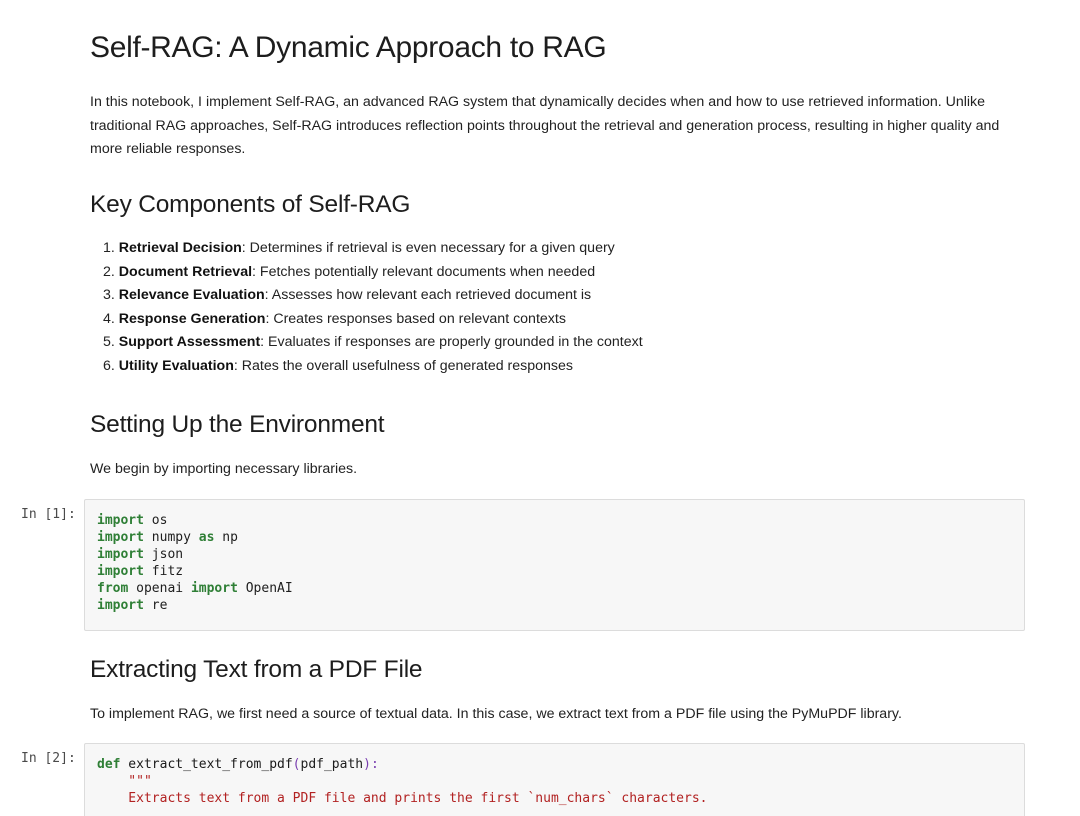 The height and width of the screenshot is (816, 1080). Describe the element at coordinates (265, 588) in the screenshot. I see `code-token: OpenAI` at that location.